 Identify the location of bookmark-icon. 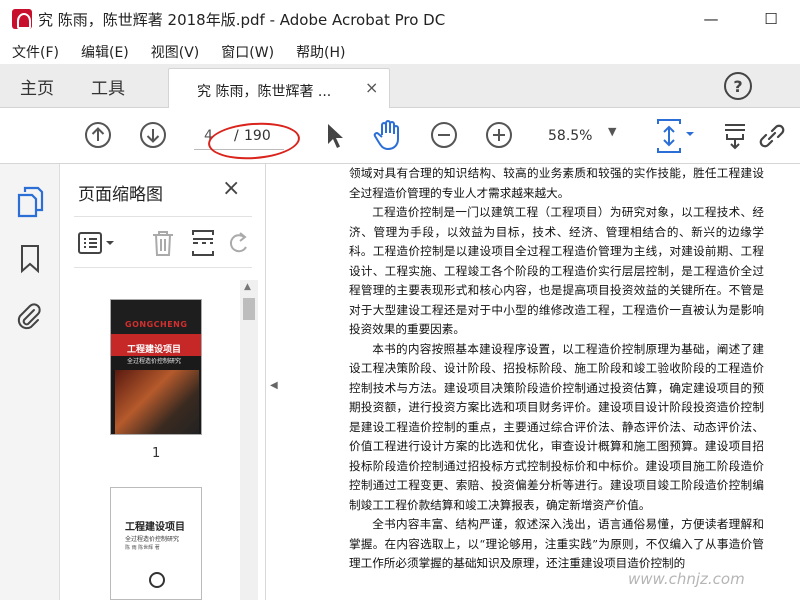
(30, 259).